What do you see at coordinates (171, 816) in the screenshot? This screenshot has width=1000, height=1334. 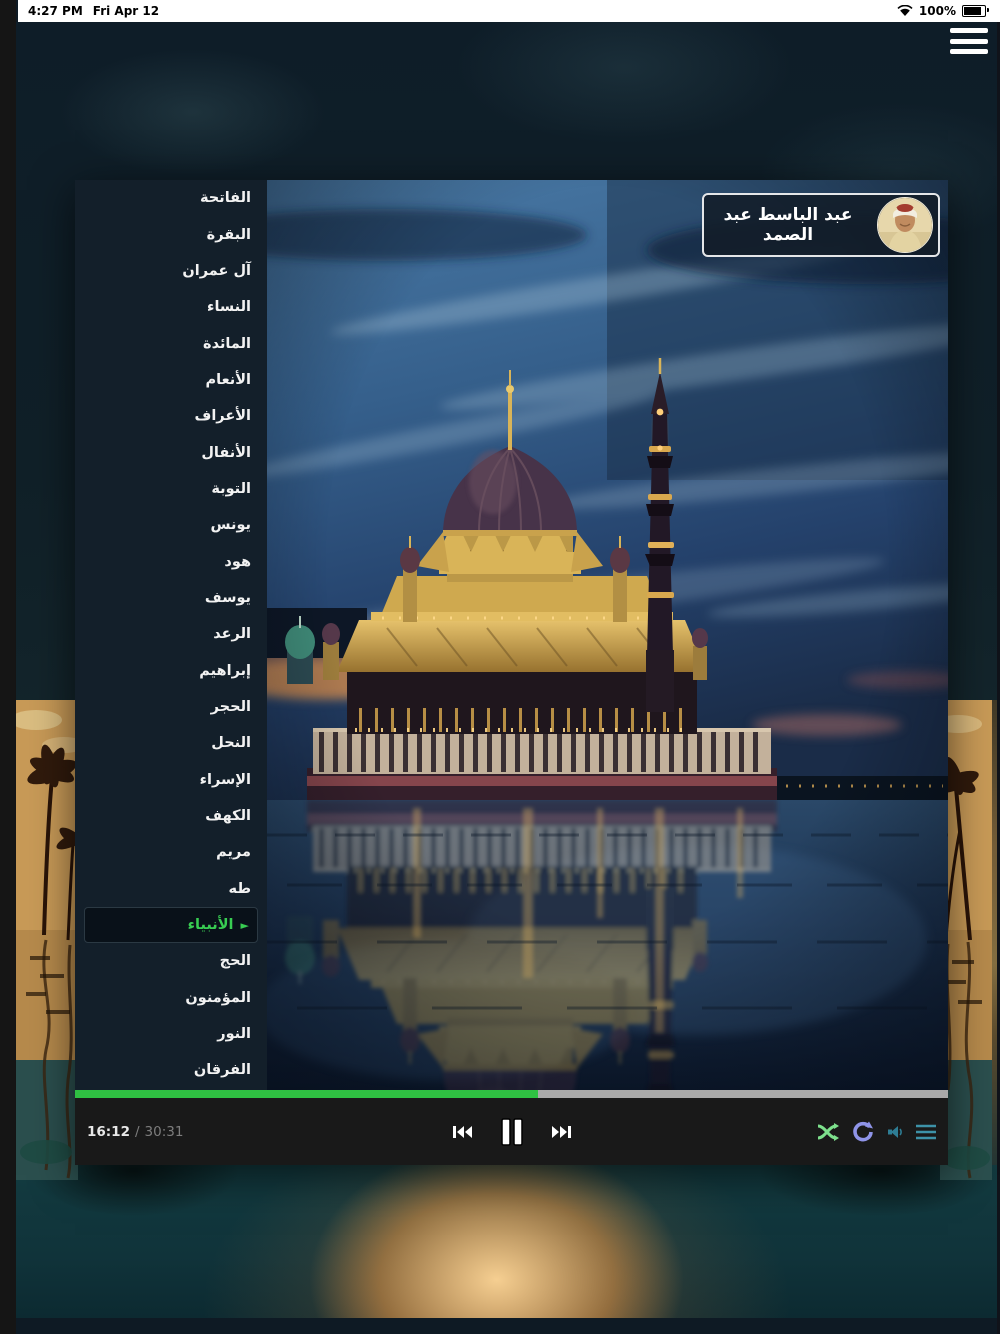 I see `surah-item: الكهف` at bounding box center [171, 816].